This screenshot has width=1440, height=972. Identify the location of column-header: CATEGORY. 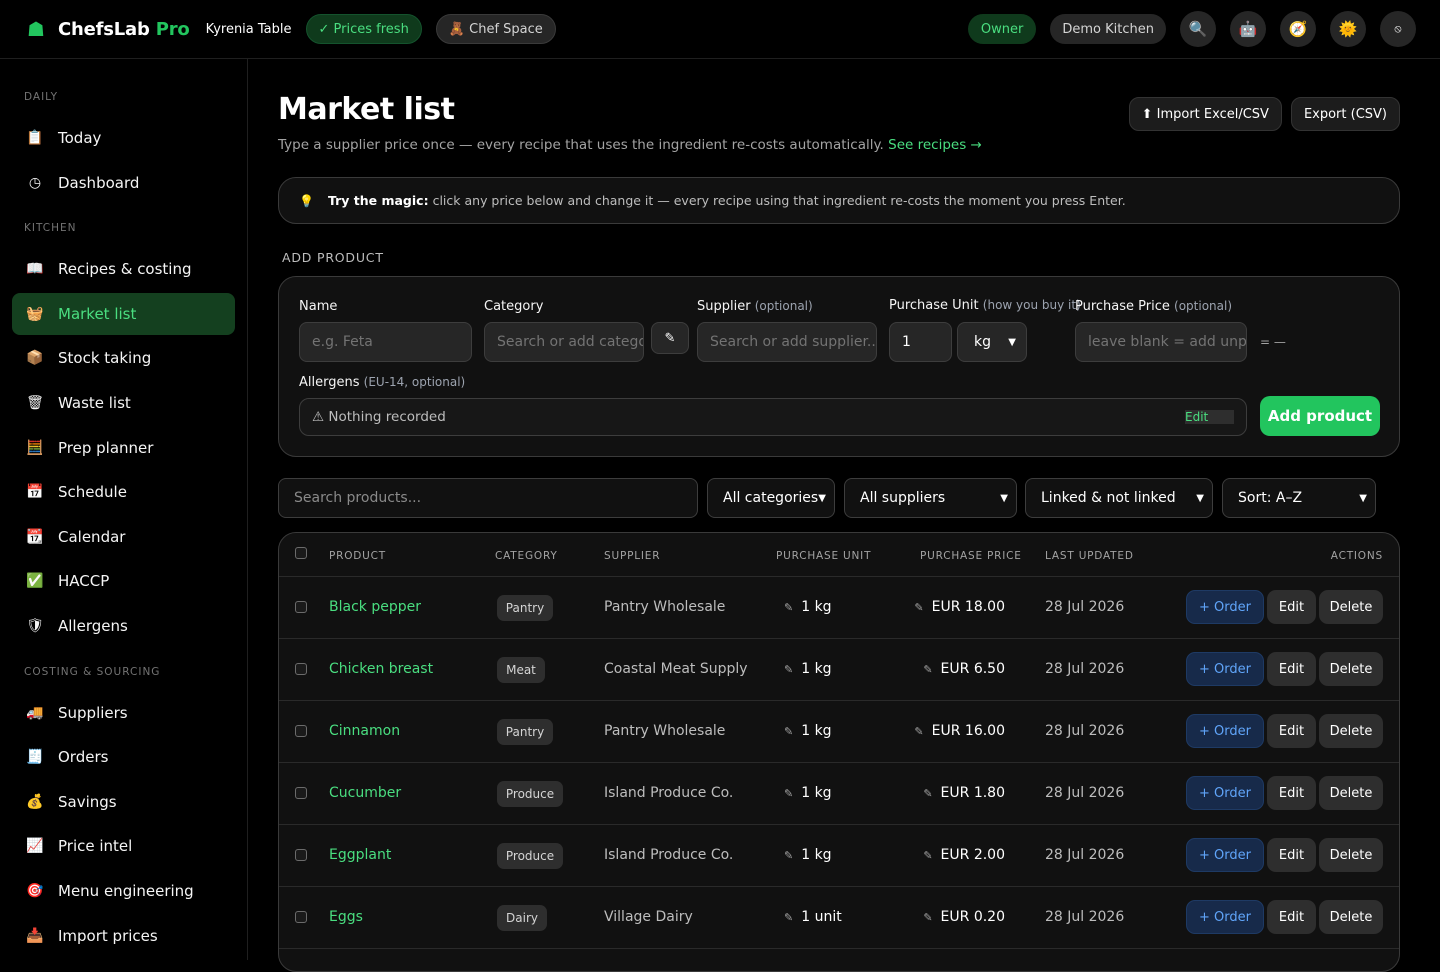
(526, 556).